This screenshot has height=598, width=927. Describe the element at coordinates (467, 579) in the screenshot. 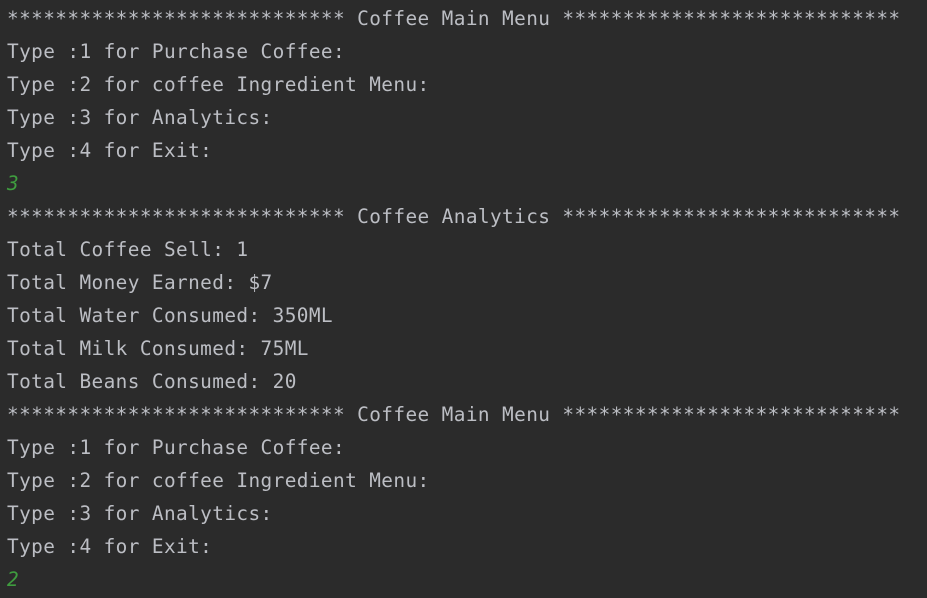

I see `user-input-entry: 2` at that location.